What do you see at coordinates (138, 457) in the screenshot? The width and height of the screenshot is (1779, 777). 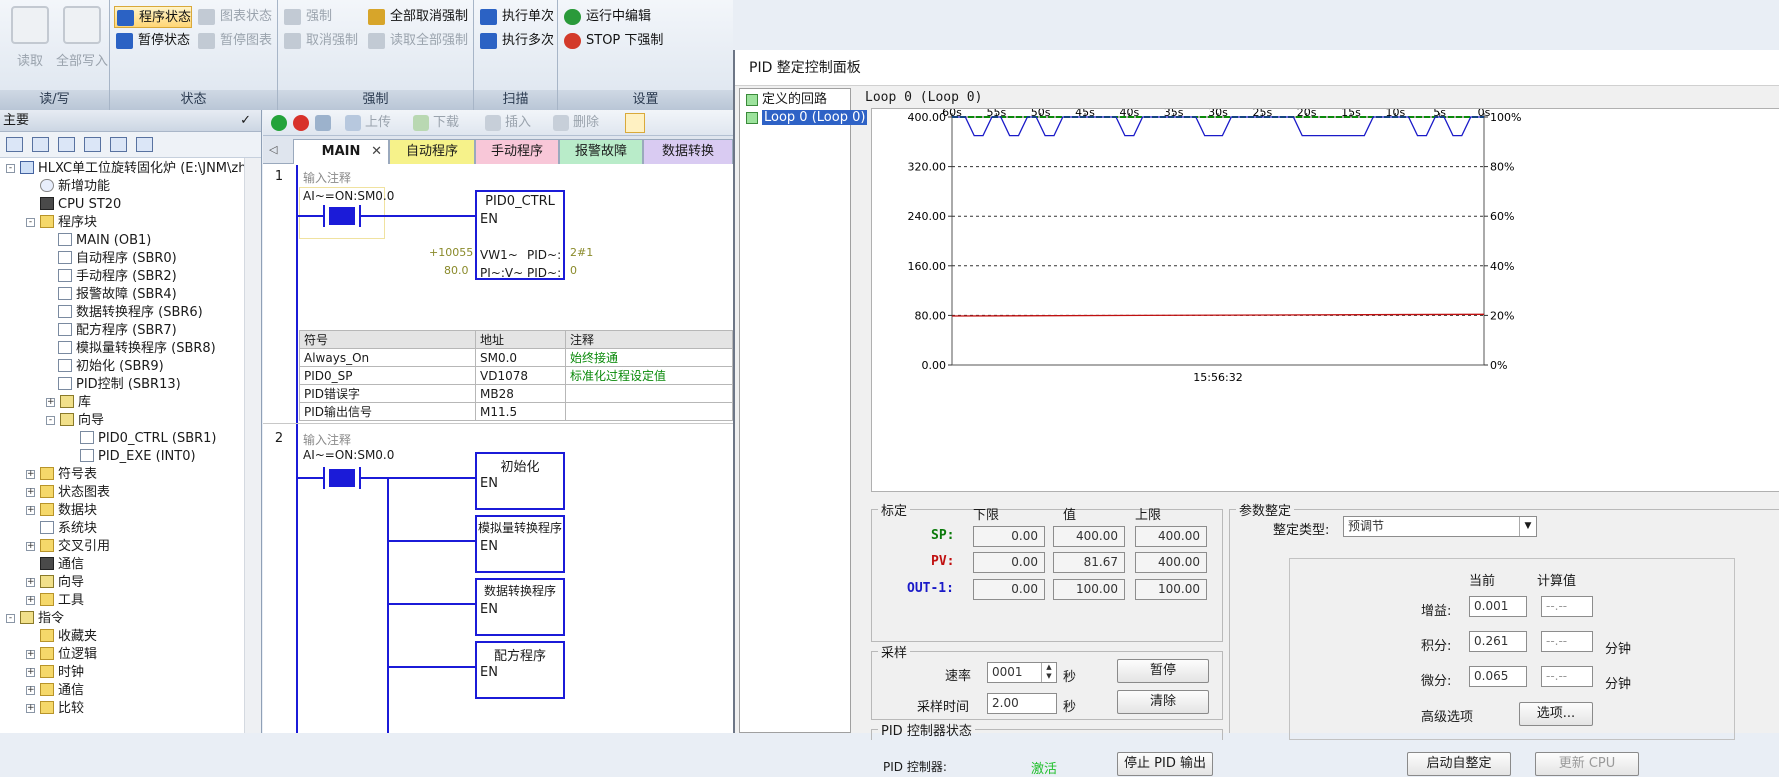 I see `tree-item: PID_EXE (INT0)` at bounding box center [138, 457].